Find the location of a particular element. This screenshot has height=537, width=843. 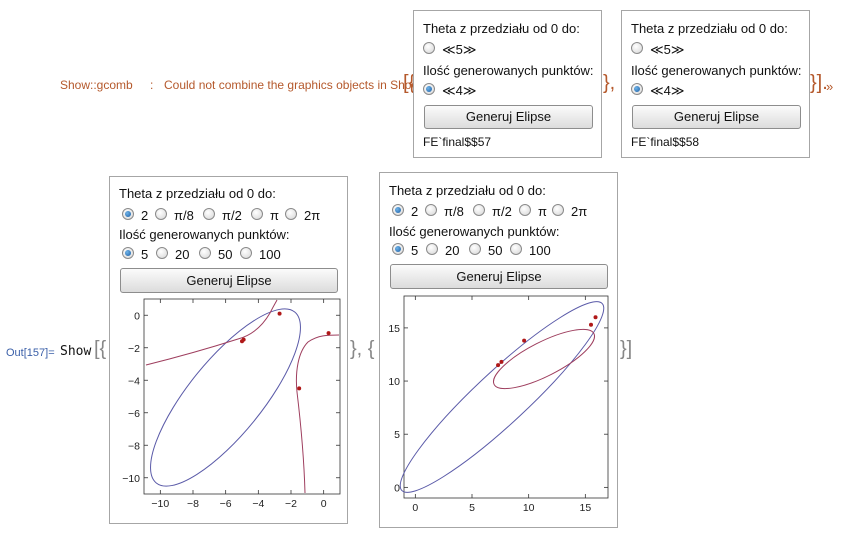

y-tick-label: 5 is located at coordinates (397, 435).